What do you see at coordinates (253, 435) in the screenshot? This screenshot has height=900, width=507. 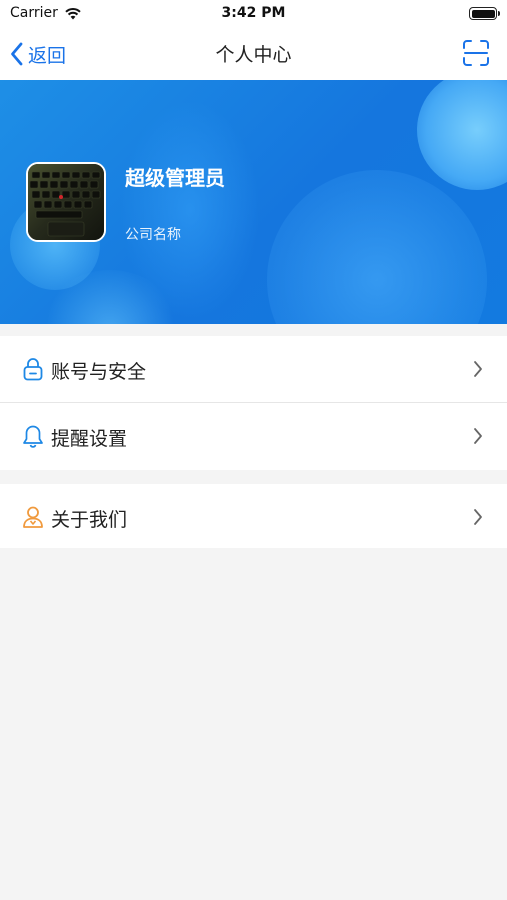 I see `menu-item-reminder-settings: 提醒设置` at bounding box center [253, 435].